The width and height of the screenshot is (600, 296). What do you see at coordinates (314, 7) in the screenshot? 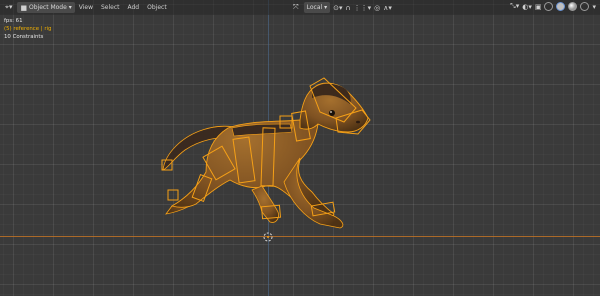
I see `transform-orientation-label: Local` at bounding box center [314, 7].